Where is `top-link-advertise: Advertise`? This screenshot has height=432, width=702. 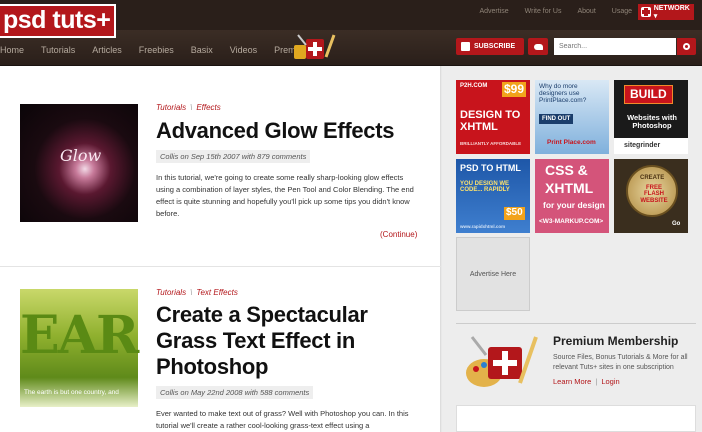 top-link-advertise: Advertise is located at coordinates (493, 11).